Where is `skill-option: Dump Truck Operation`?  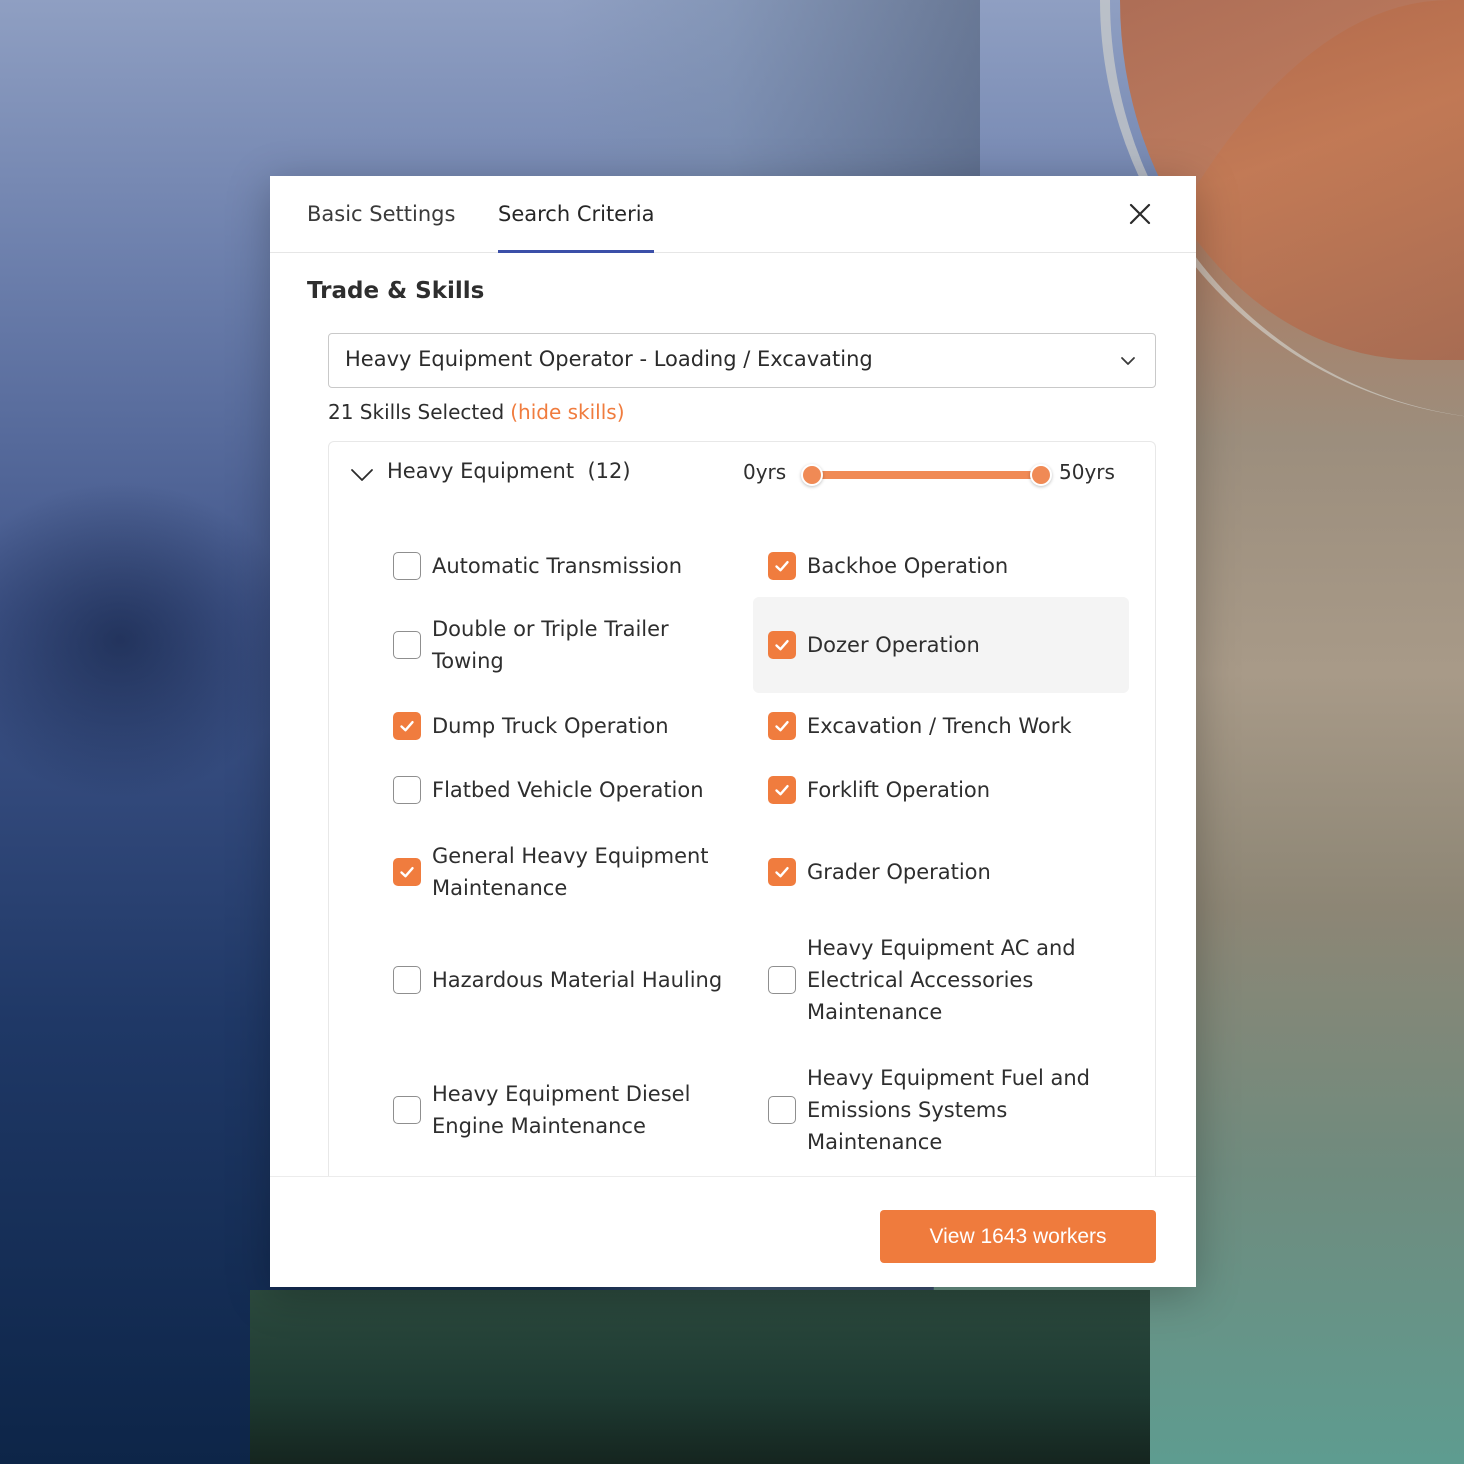
skill-option: Dump Truck Operation is located at coordinates (563, 726).